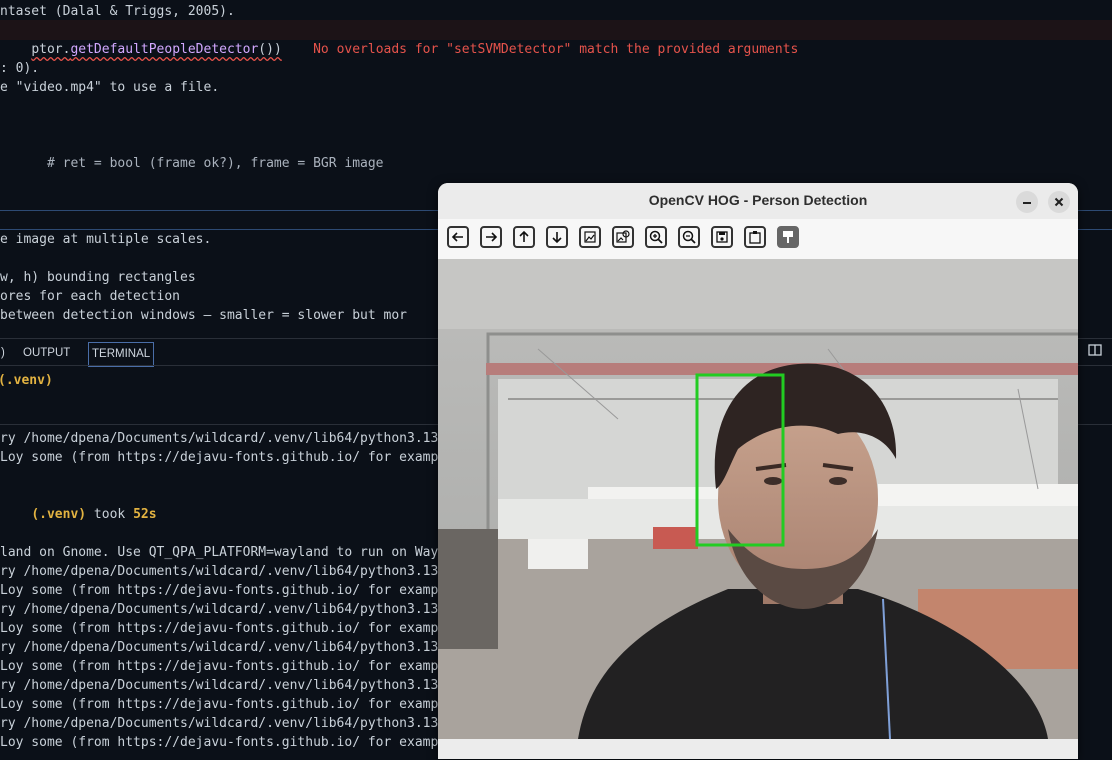 This screenshot has height=760, width=1112. Describe the element at coordinates (1095, 350) in the screenshot. I see `split-panel-icon` at that location.